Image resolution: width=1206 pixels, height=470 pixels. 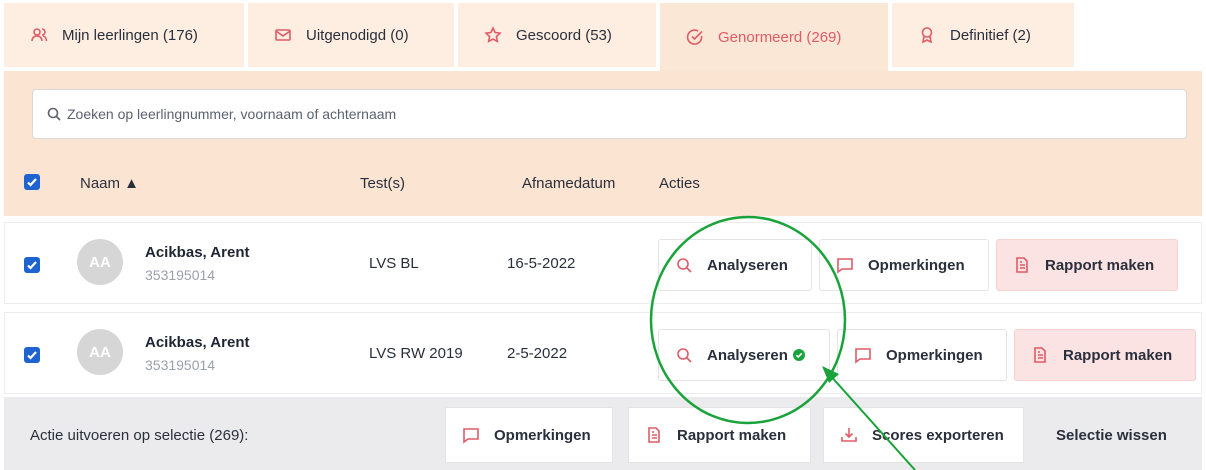 What do you see at coordinates (564, 35) in the screenshot?
I see `tab-label: Gescoord (53)` at bounding box center [564, 35].